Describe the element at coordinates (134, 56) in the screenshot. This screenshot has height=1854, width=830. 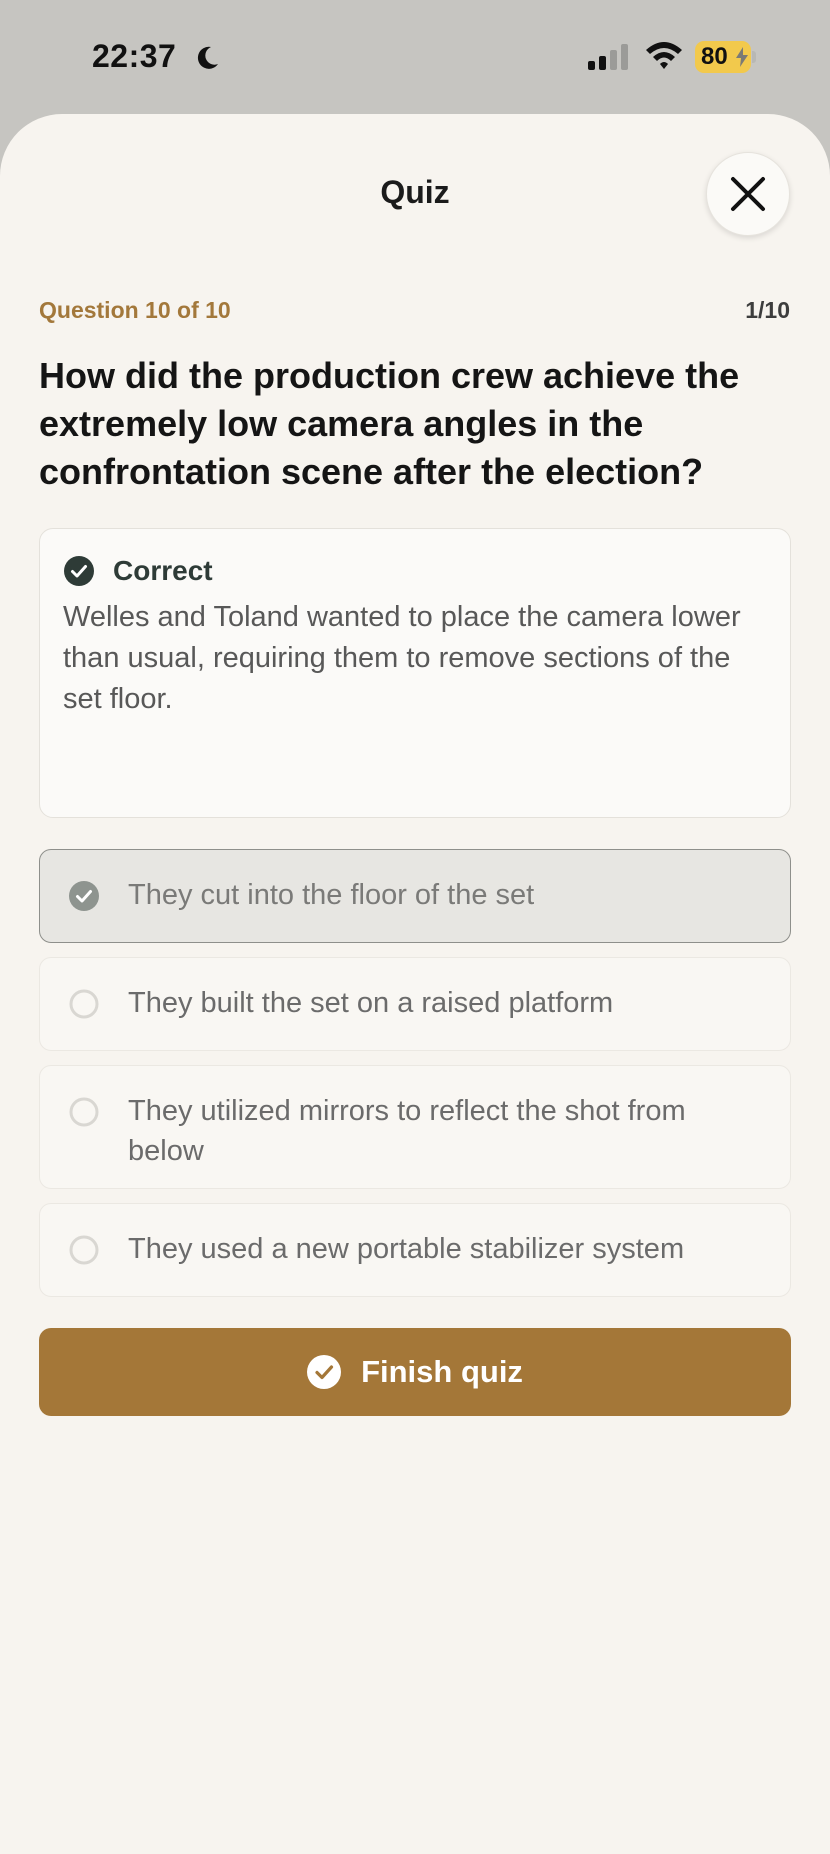
I see `status-time: 22:37` at that location.